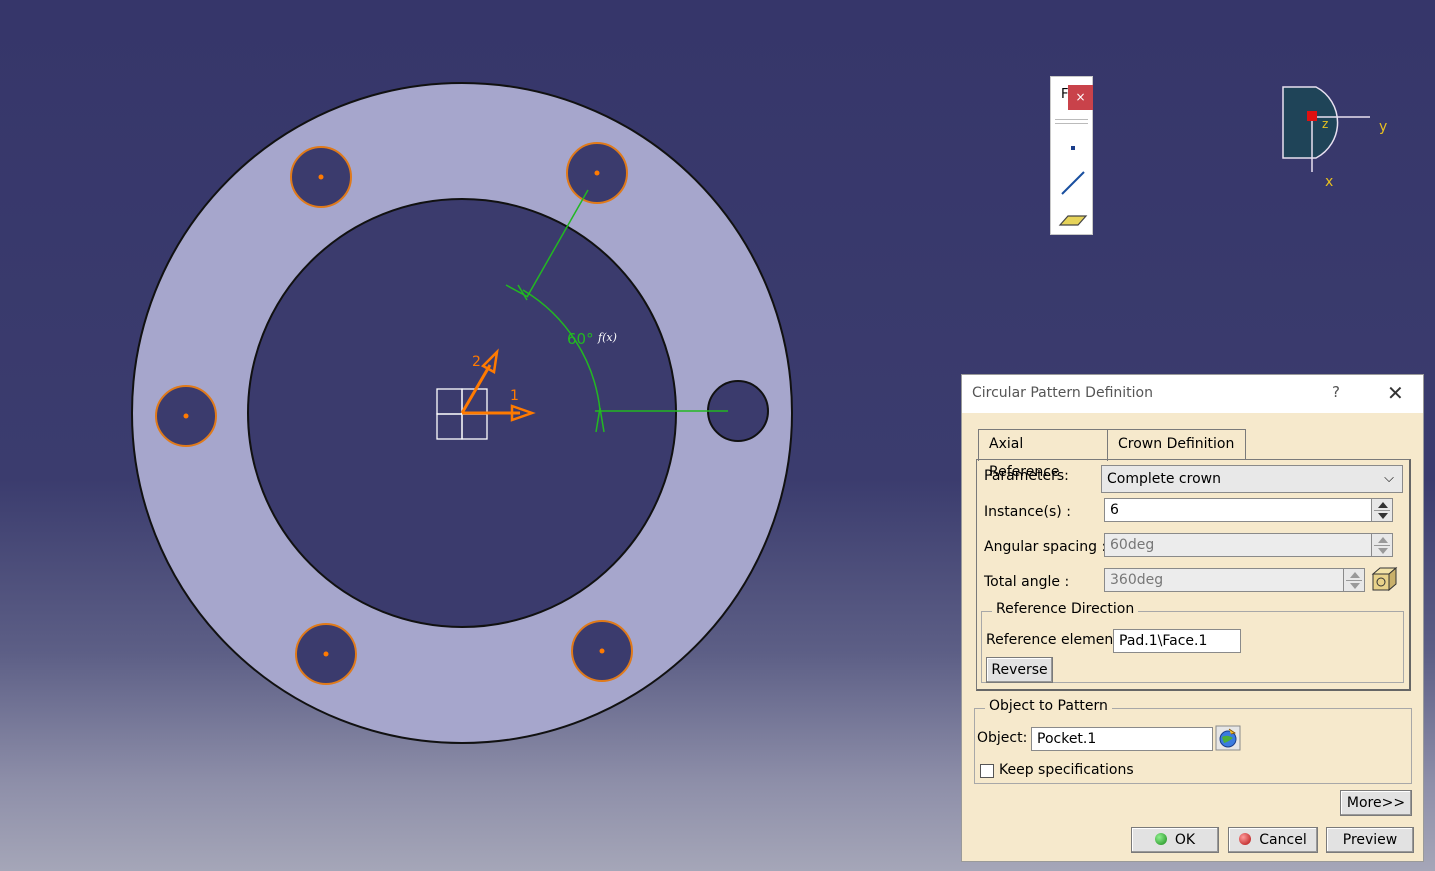  Describe the element at coordinates (1245, 839) in the screenshot. I see `cancel-status-icon` at that location.